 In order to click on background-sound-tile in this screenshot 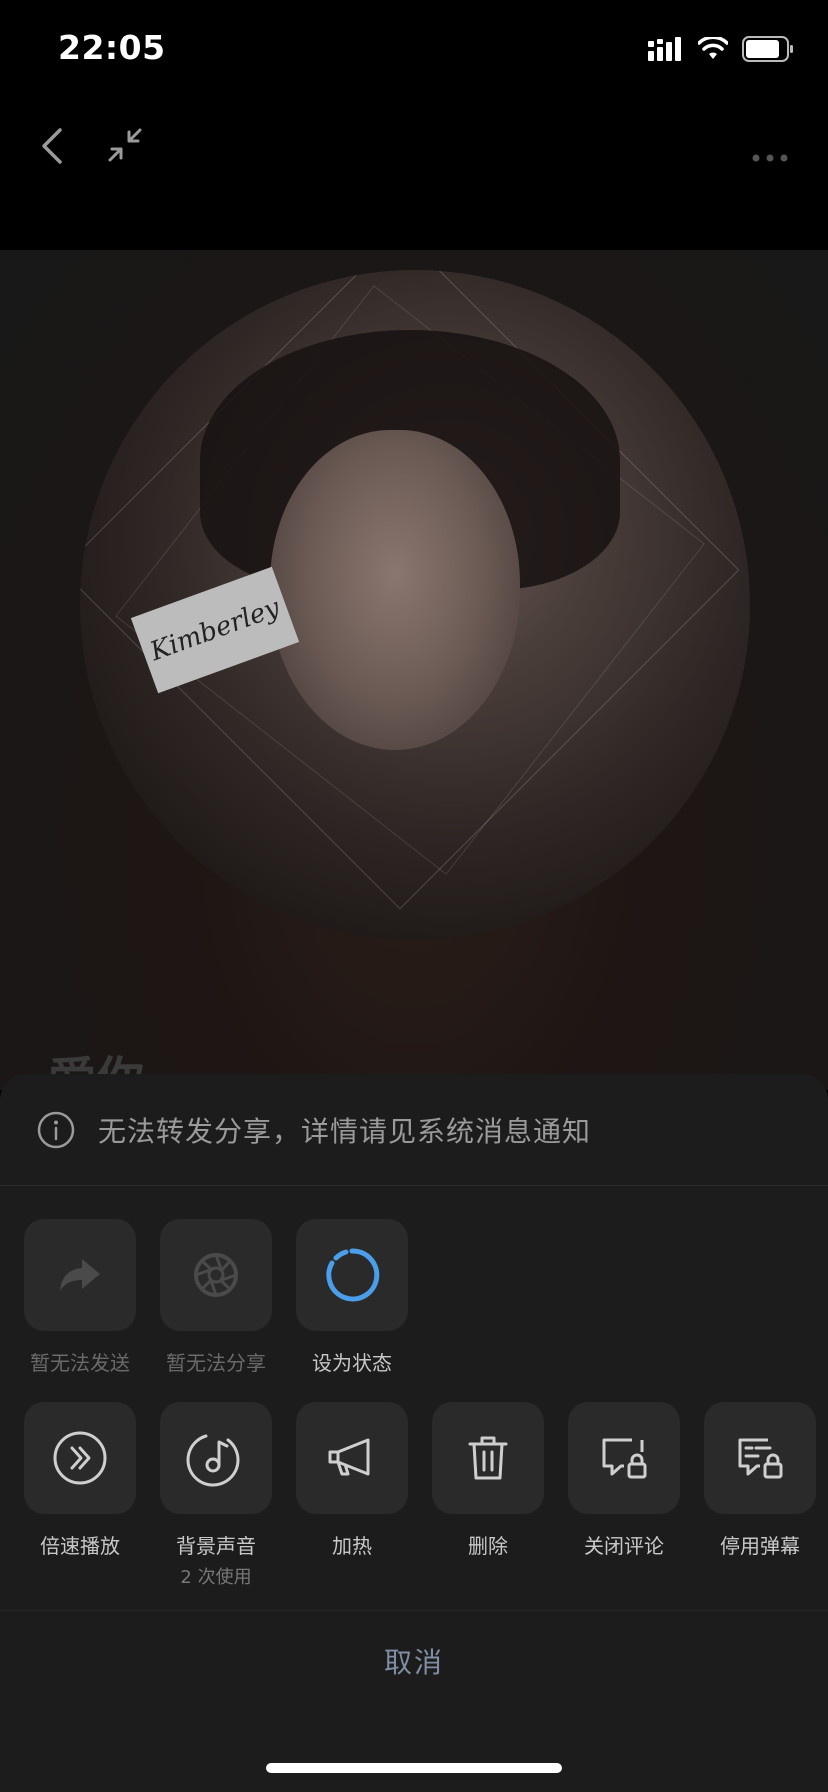, I will do `click(216, 1458)`.